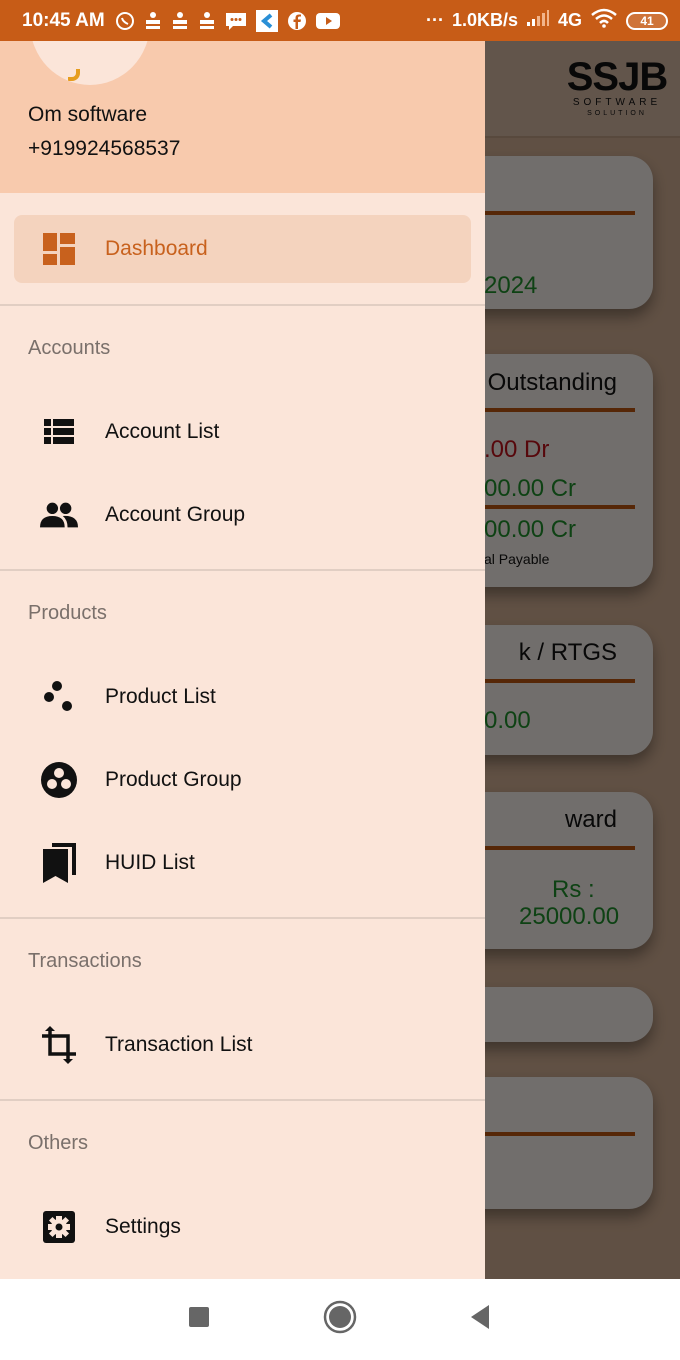  I want to click on status-right: ··· 1.0KB/s 4G 41, so click(547, 20).